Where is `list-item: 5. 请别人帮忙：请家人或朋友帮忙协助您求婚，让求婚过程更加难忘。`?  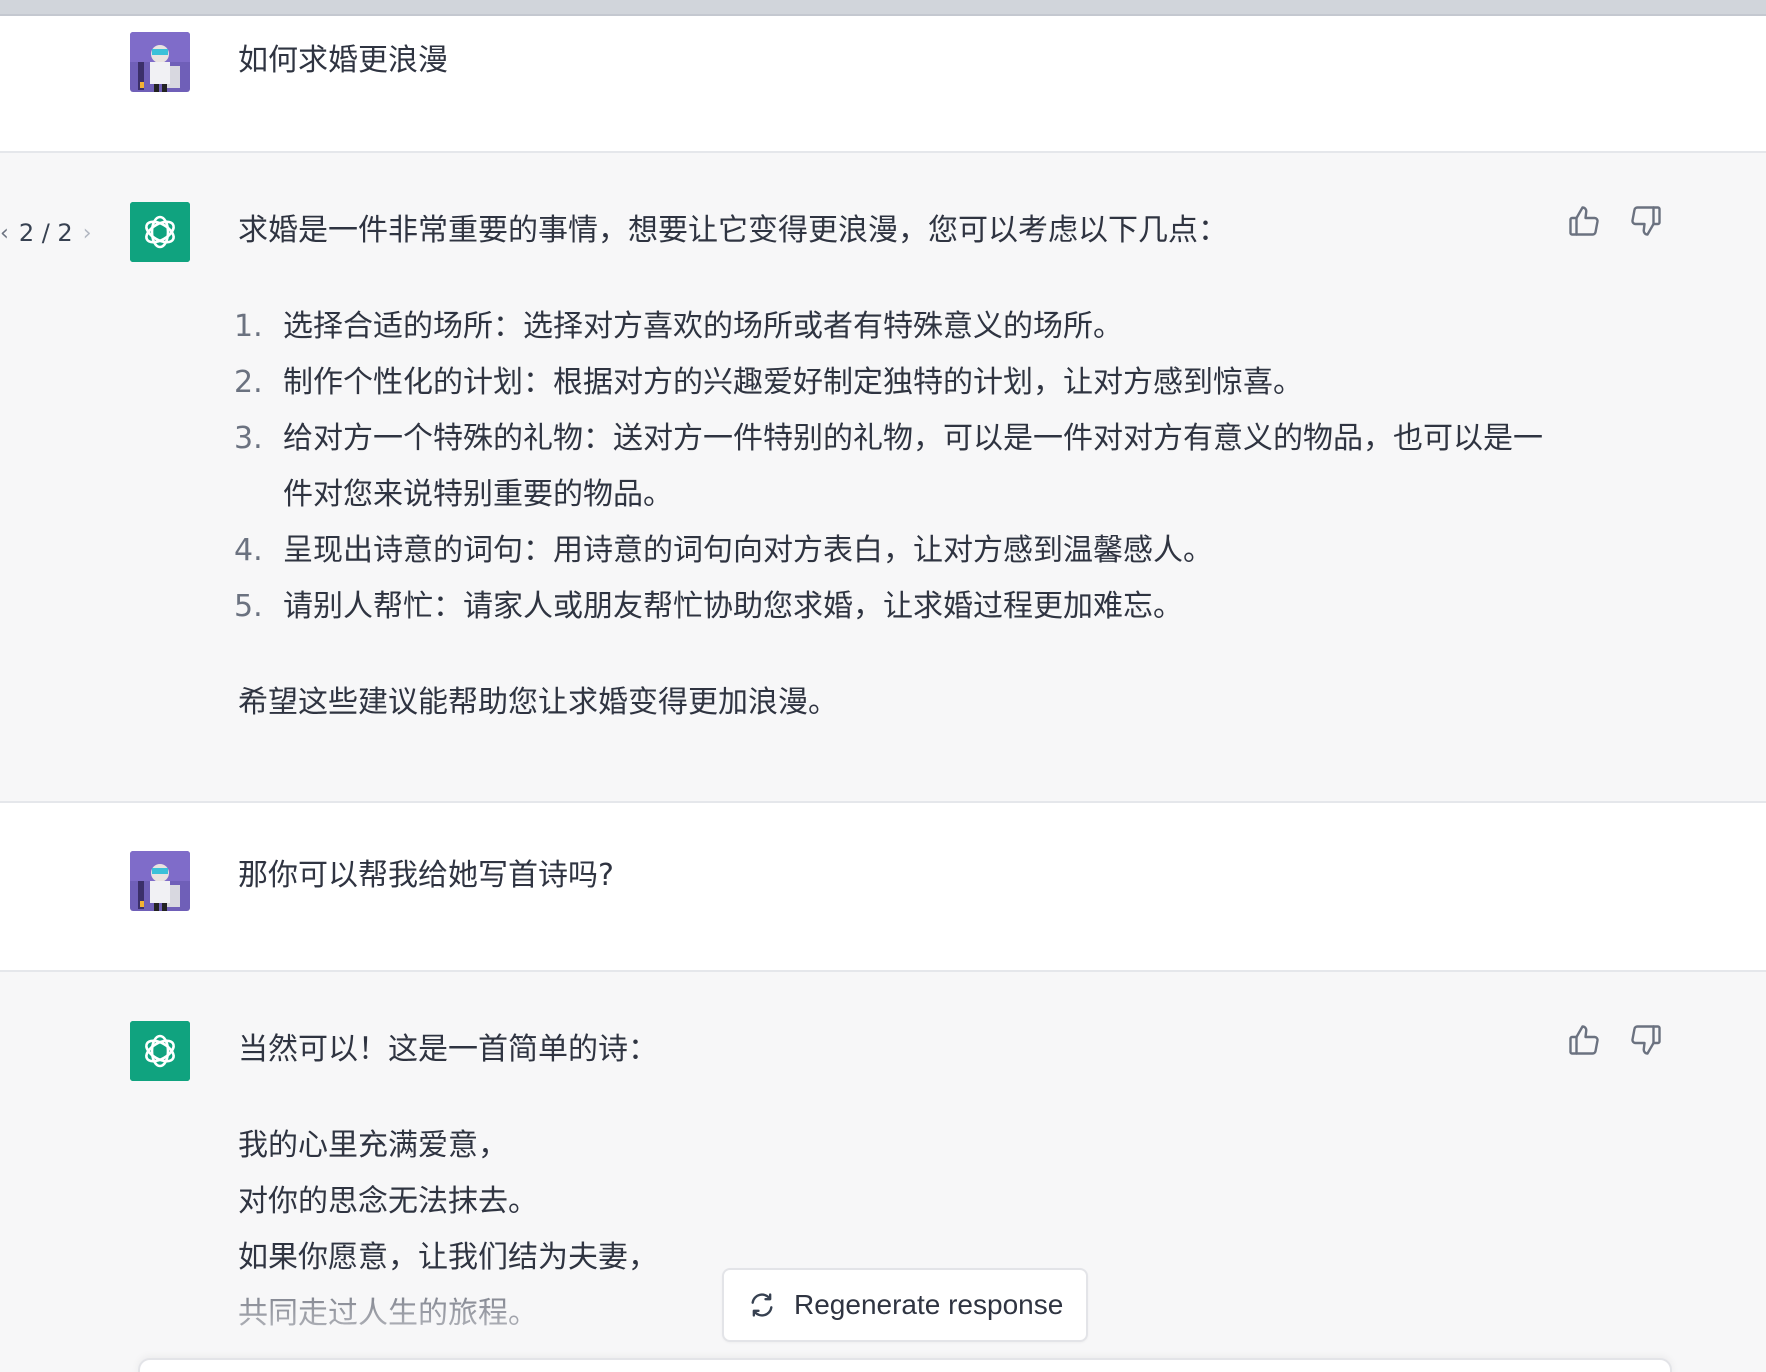 list-item: 5. 请别人帮忙：请家人或朋友帮忙协助您求婚，让求婚过程更加难忘。 is located at coordinates (890, 607).